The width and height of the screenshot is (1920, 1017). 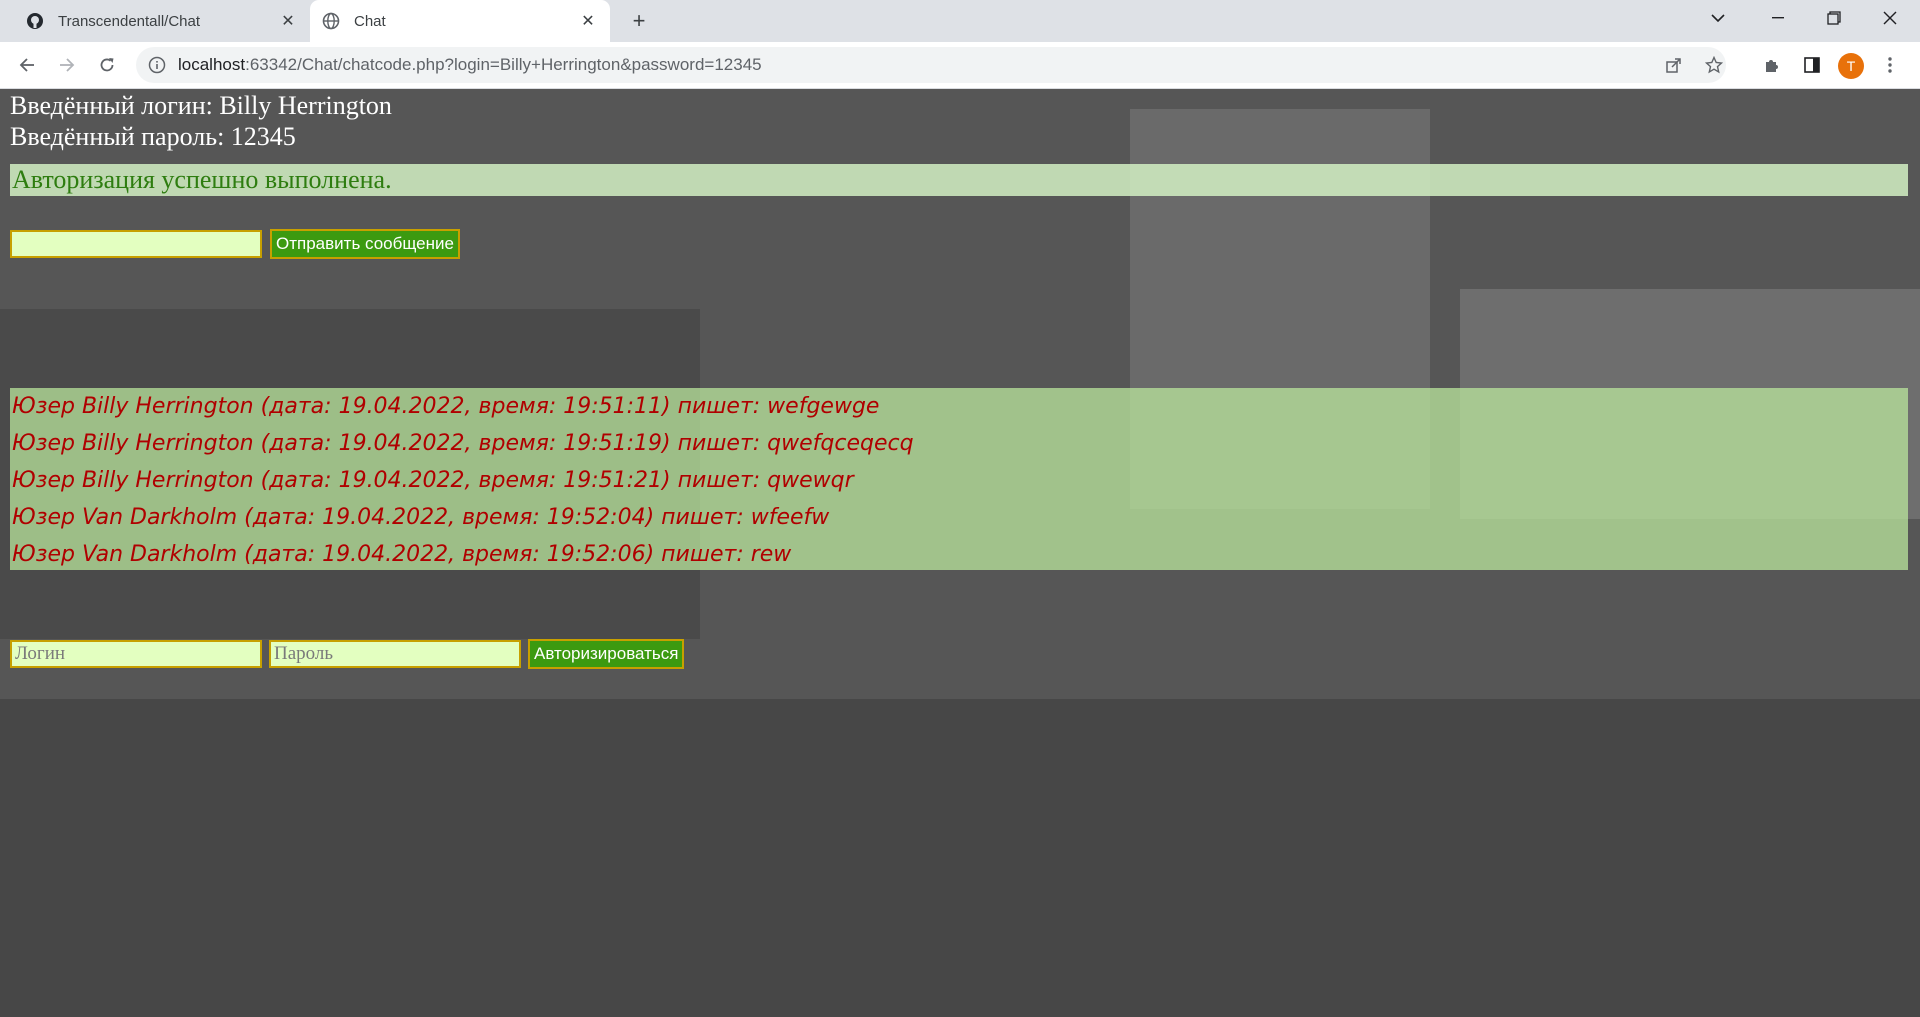 I want to click on reload-button, so click(x=107, y=65).